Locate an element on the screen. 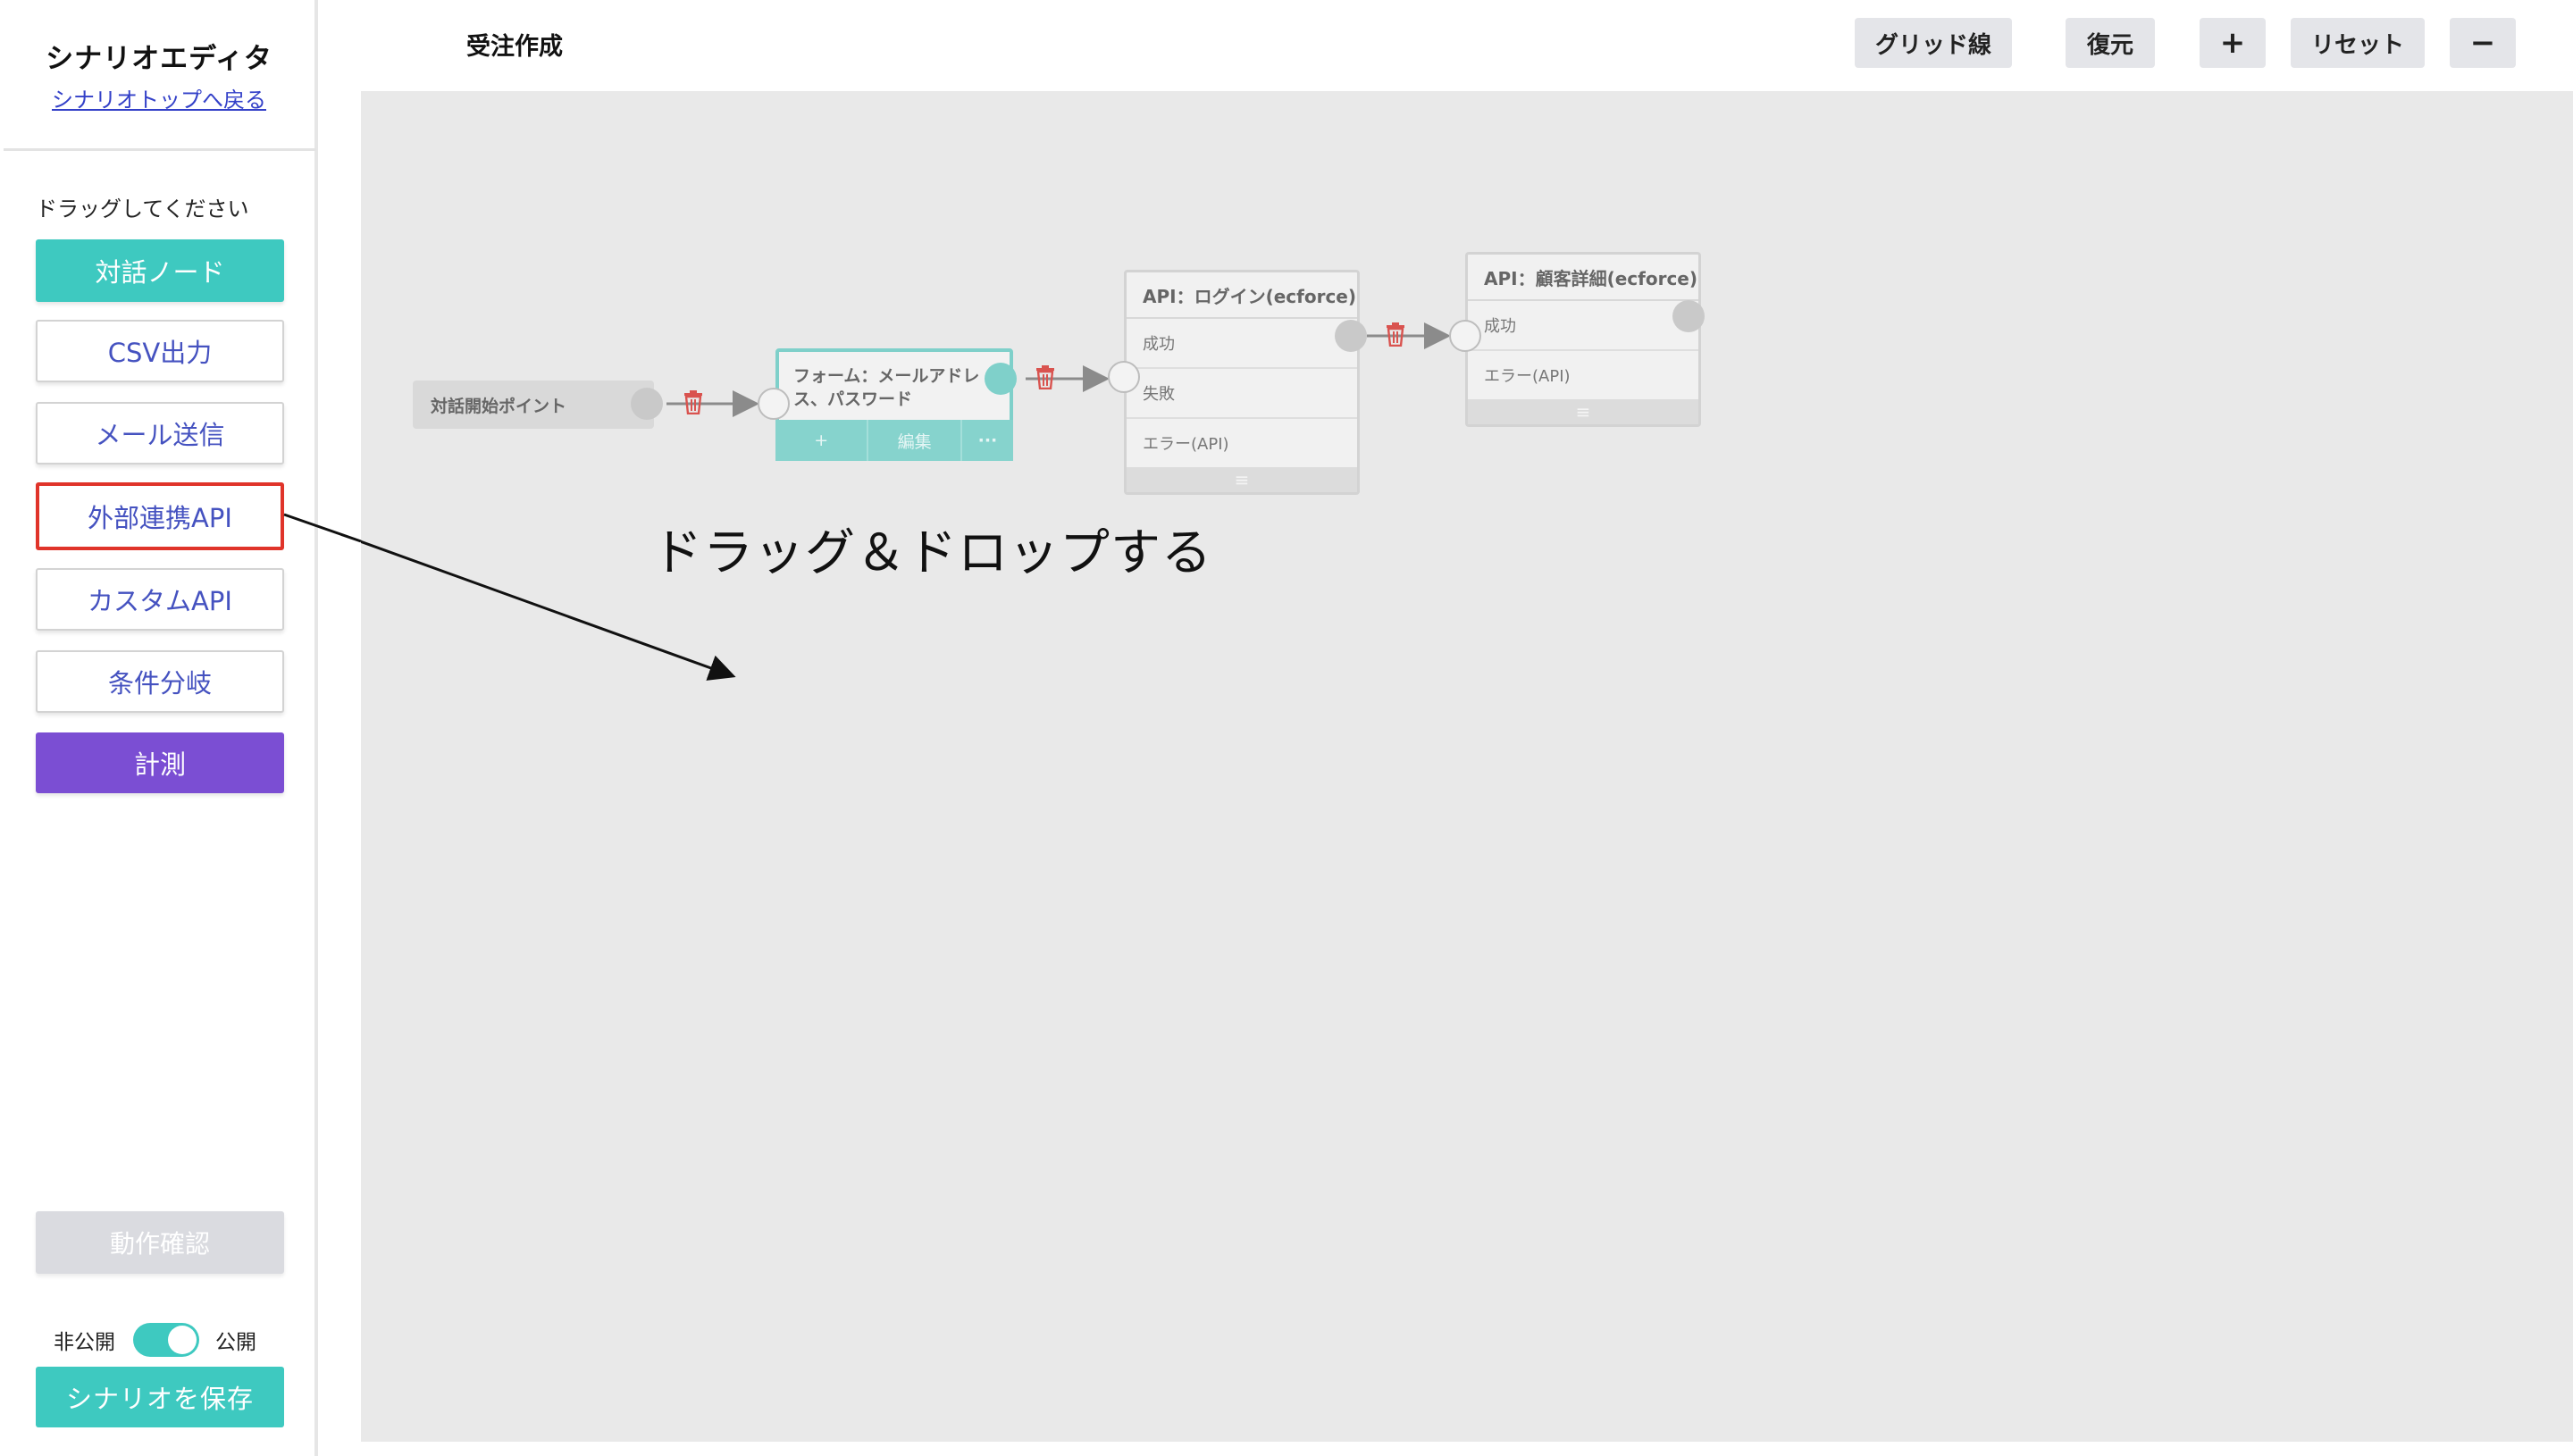  api-login-title: API：ログイン(ecforce) is located at coordinates (1242, 295).